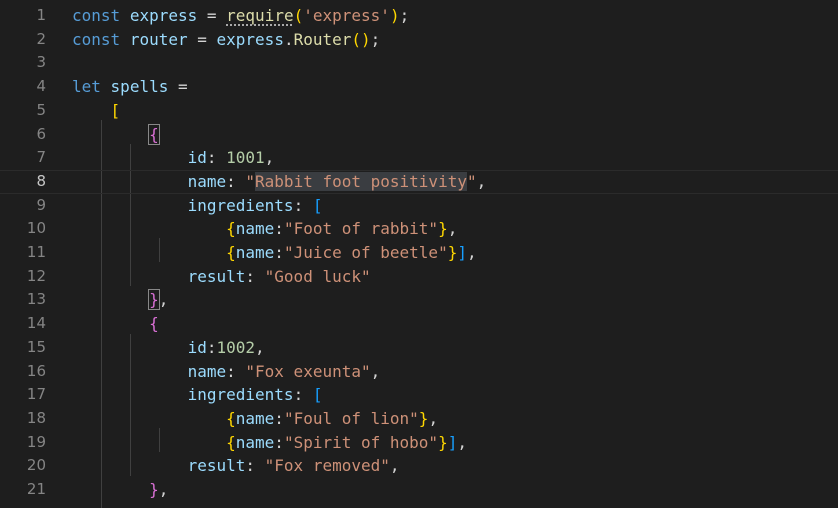 The height and width of the screenshot is (508, 838). Describe the element at coordinates (36, 370) in the screenshot. I see `line-number: 16` at that location.